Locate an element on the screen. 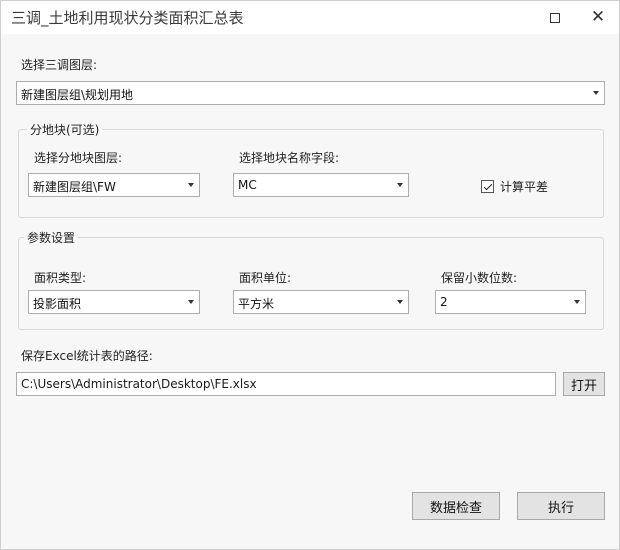 The width and height of the screenshot is (620, 550). maximize-icon is located at coordinates (555, 17).